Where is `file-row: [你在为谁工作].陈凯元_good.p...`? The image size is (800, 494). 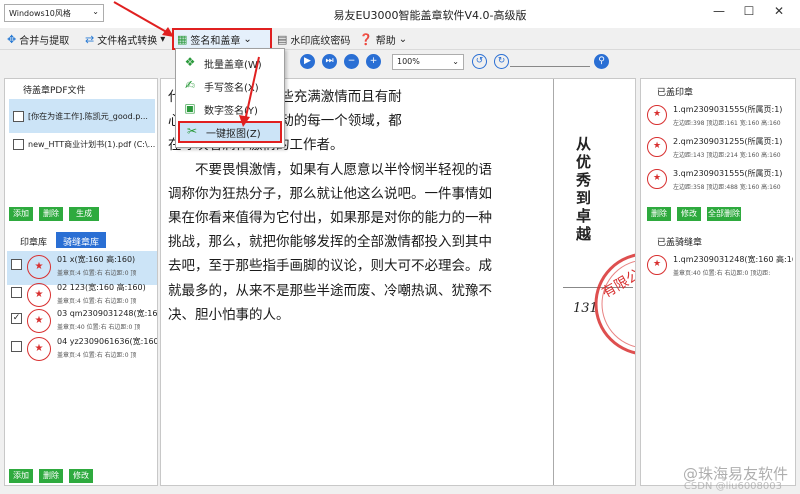
file-row: [你在为谁工作].陈凯元_good.p... is located at coordinates (82, 116).